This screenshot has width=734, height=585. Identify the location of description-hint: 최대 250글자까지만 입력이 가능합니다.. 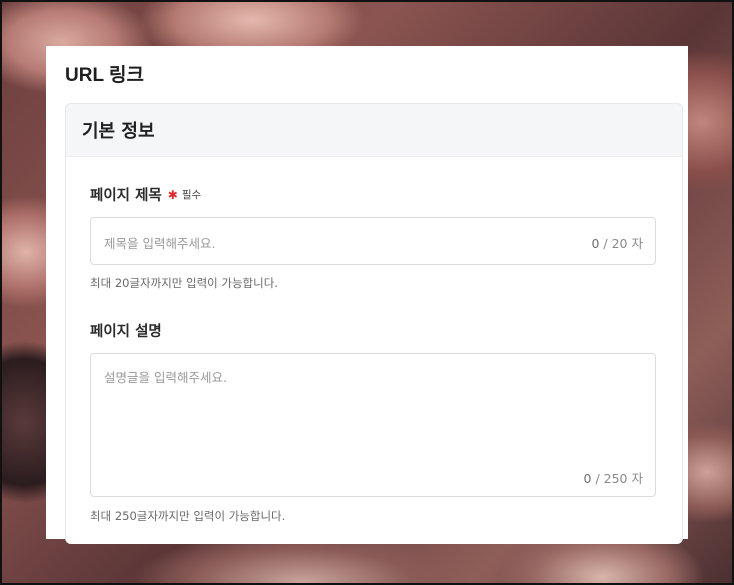
(188, 516).